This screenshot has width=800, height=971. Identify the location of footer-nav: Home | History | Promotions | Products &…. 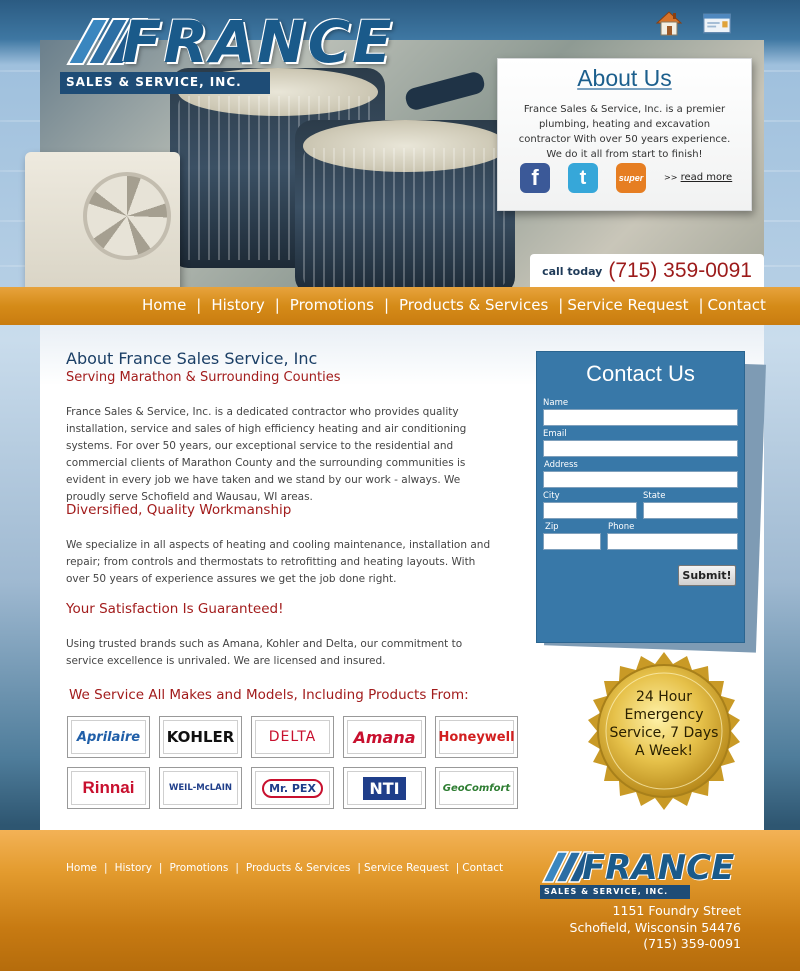
(285, 868).